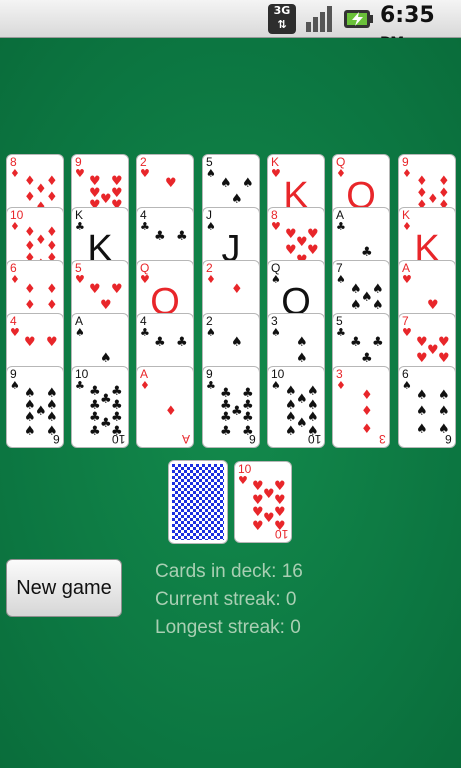 This screenshot has height=768, width=461. I want to click on playing-card: 9 ♣ ♣ ♣ ♣ ♣ ♣ ♣ ♣ ♣ ♣ 6, so click(231, 407).